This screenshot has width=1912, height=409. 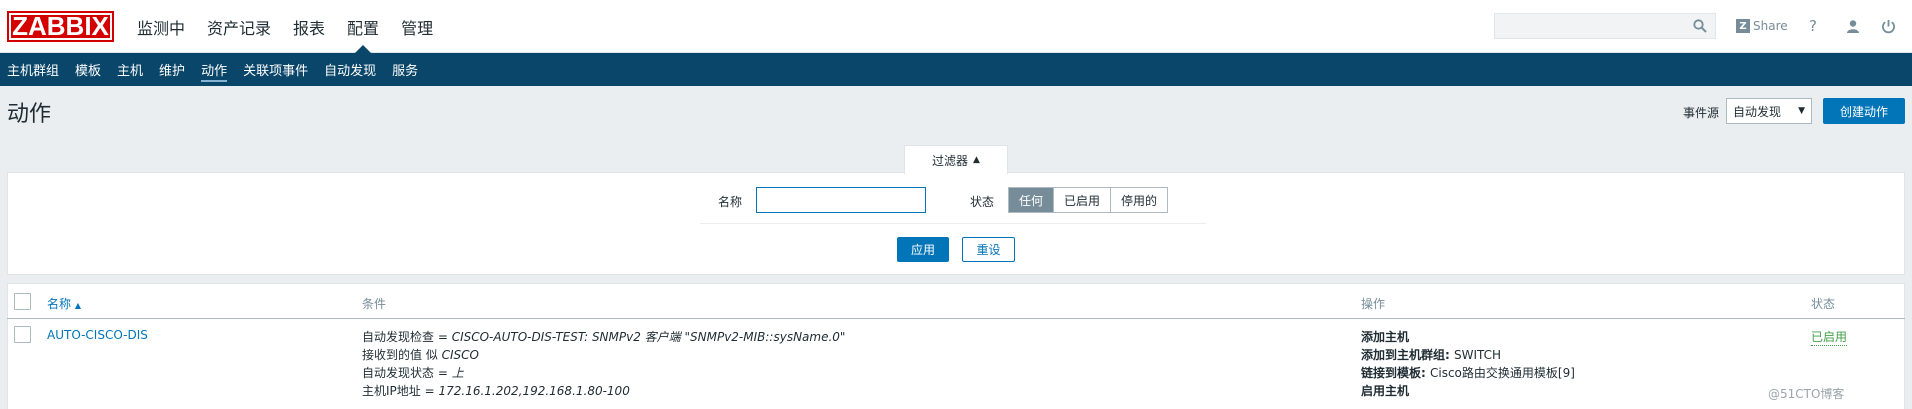 I want to click on column-name-header: 名称 ▲, so click(x=64, y=303).